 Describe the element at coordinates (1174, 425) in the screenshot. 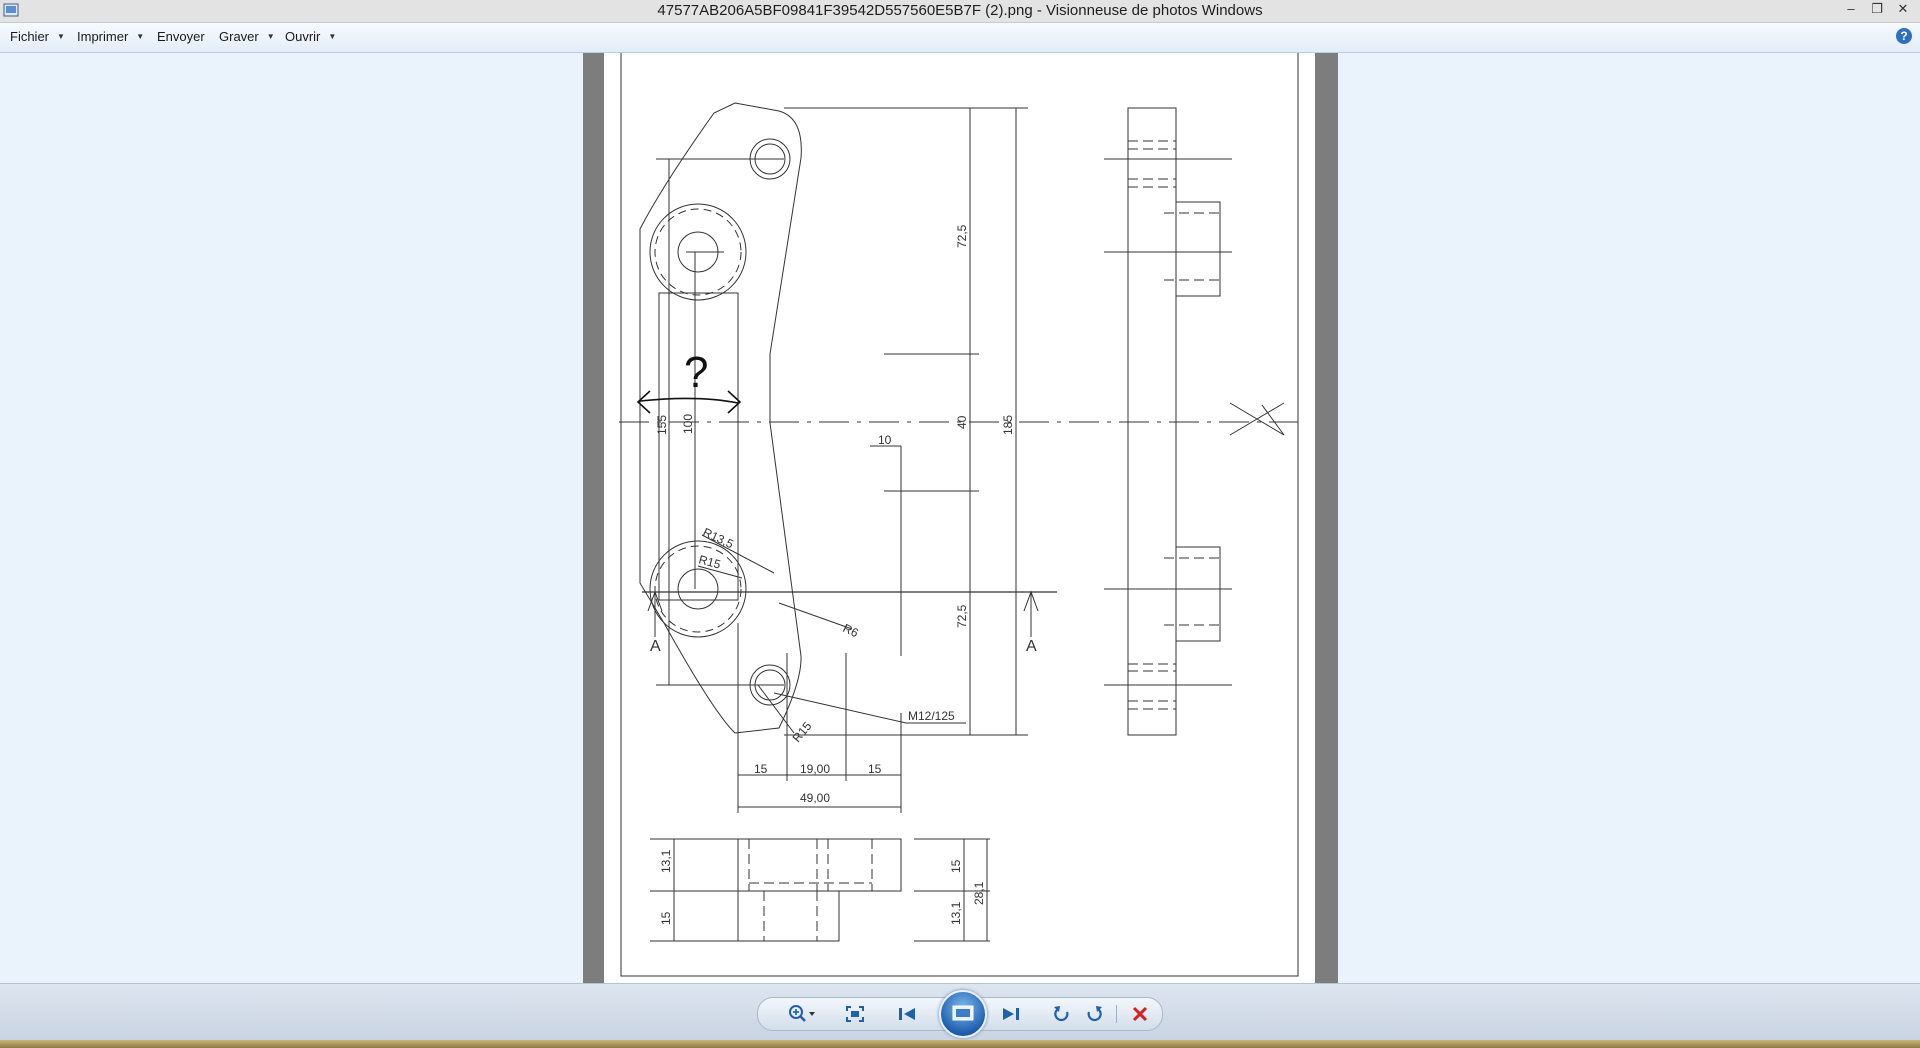

I see `side-view-hidden-lines` at that location.